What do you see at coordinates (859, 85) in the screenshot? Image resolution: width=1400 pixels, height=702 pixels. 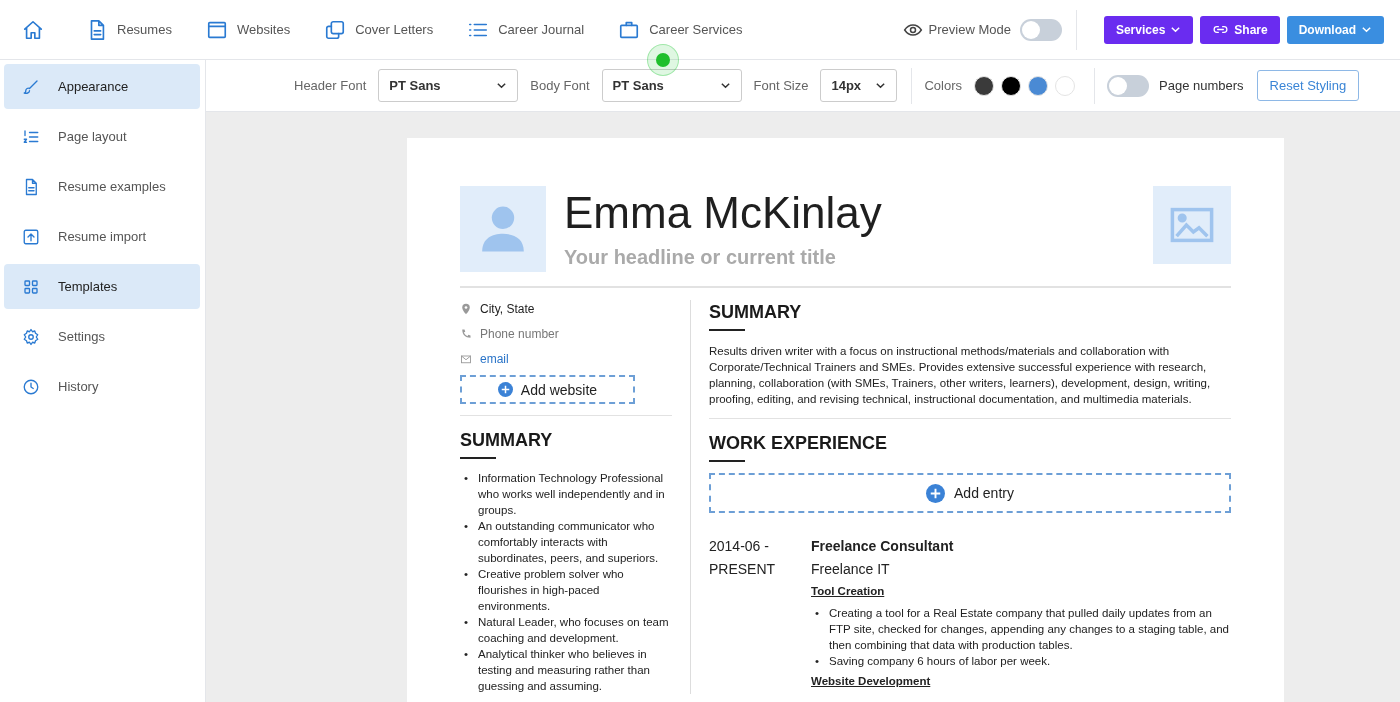 I see `font-select: 14px` at bounding box center [859, 85].